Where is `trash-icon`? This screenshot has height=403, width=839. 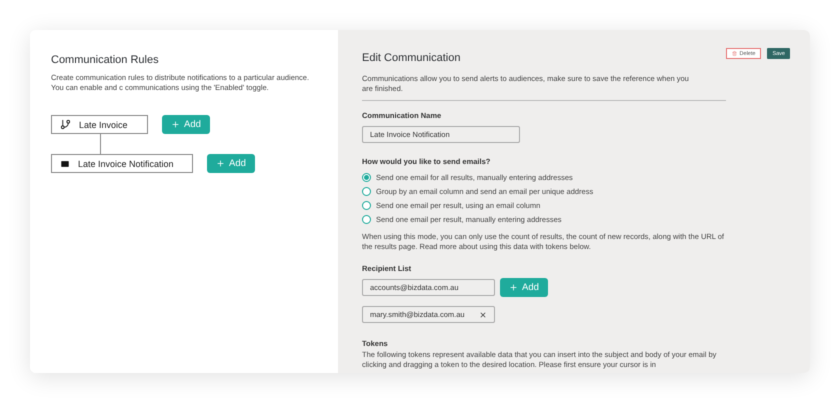
trash-icon is located at coordinates (734, 53).